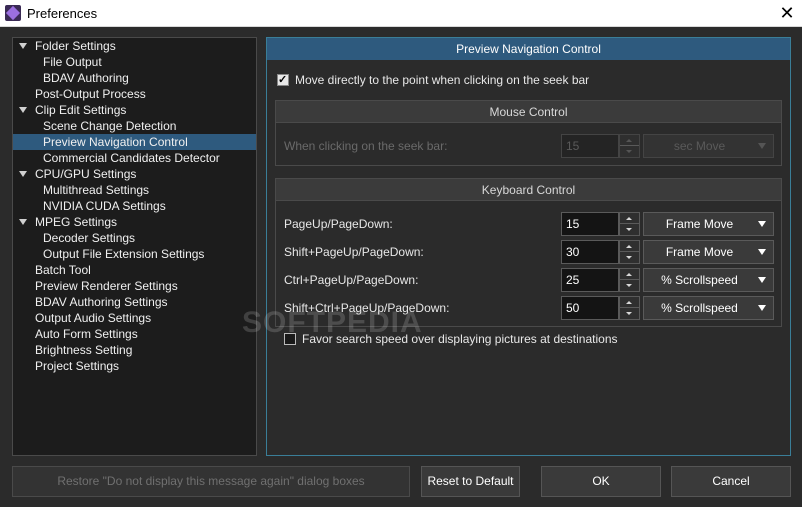 The width and height of the screenshot is (802, 507). What do you see at coordinates (401, 13) in the screenshot?
I see `title-bar: Preferences ✕` at bounding box center [401, 13].